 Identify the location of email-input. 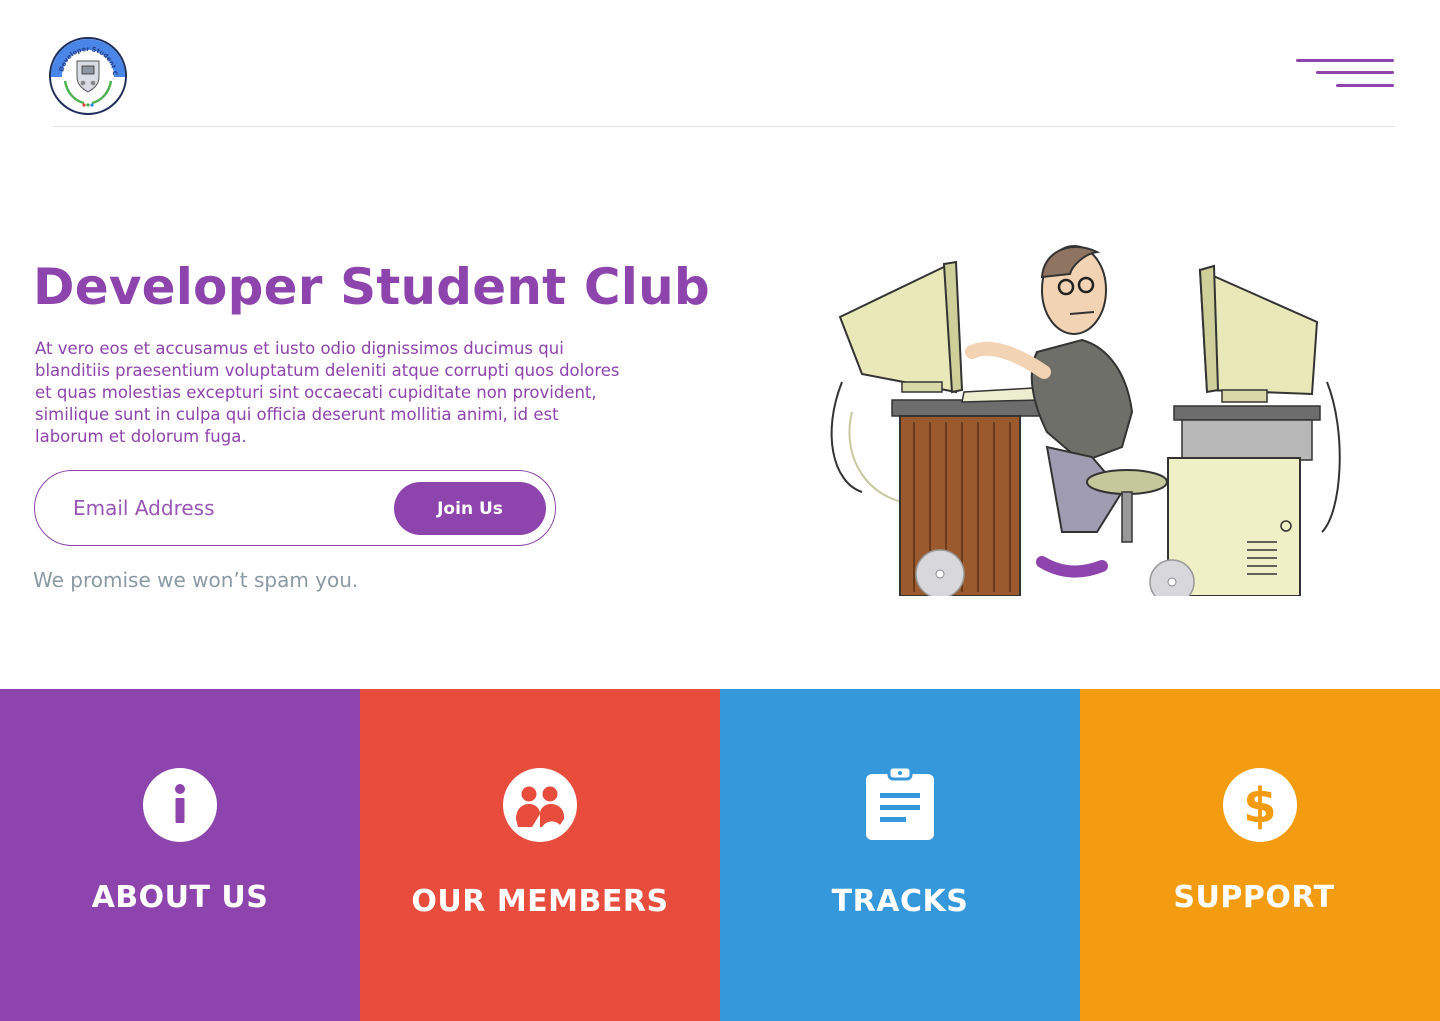
(233, 508).